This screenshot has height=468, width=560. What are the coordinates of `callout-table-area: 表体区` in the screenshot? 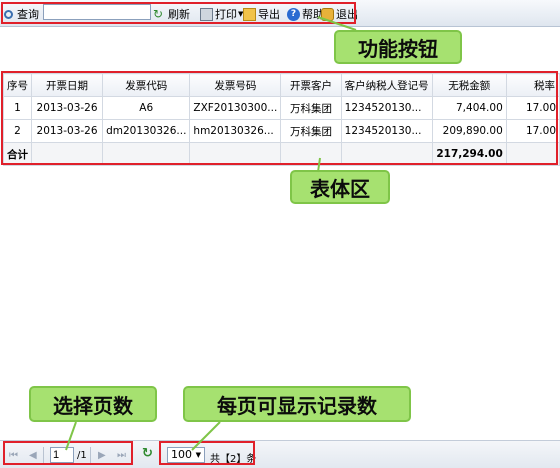 It's located at (340, 187).